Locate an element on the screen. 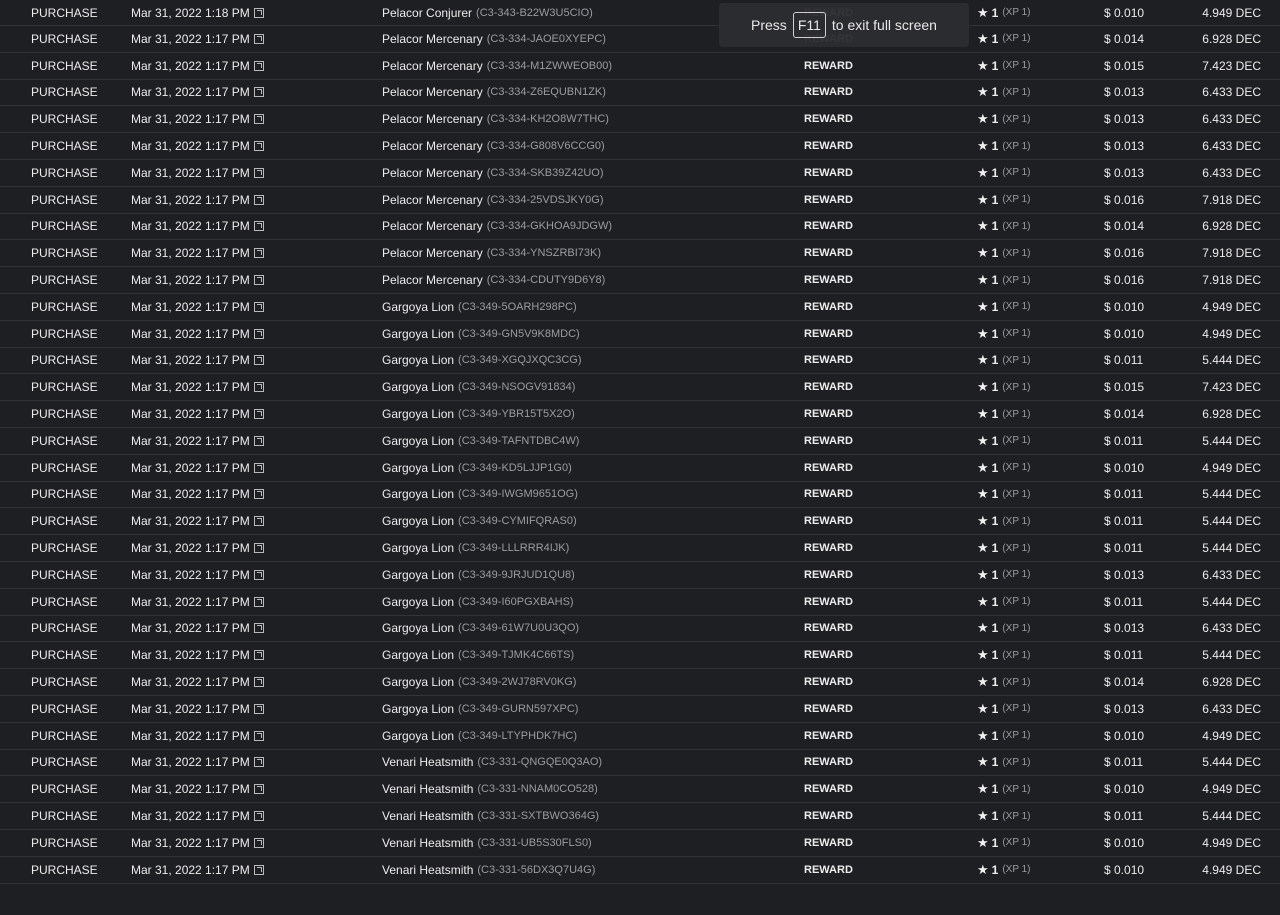 Image resolution: width=1280 pixels, height=915 pixels. card-cell: Pelacor Mercenary (C3-334-M1ZWWEOB00) is located at coordinates (497, 66).